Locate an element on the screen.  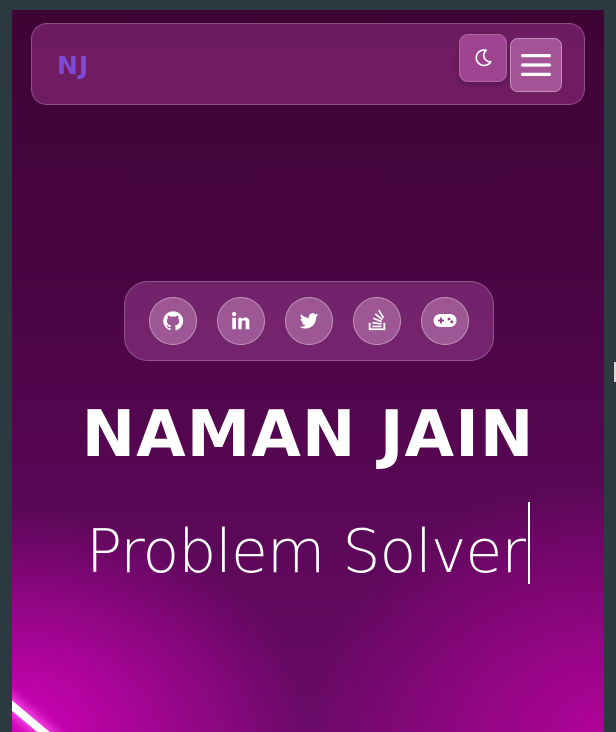
moon-icon is located at coordinates (483, 58).